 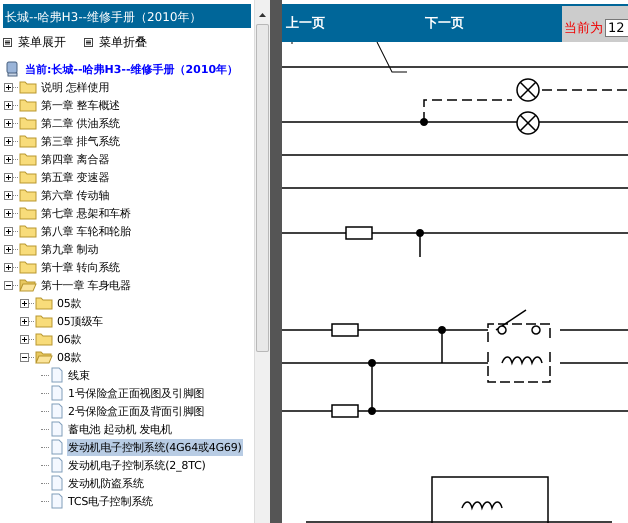 What do you see at coordinates (120, 429) in the screenshot?
I see `tree-item: 蓄电池 起动机 发电机` at bounding box center [120, 429].